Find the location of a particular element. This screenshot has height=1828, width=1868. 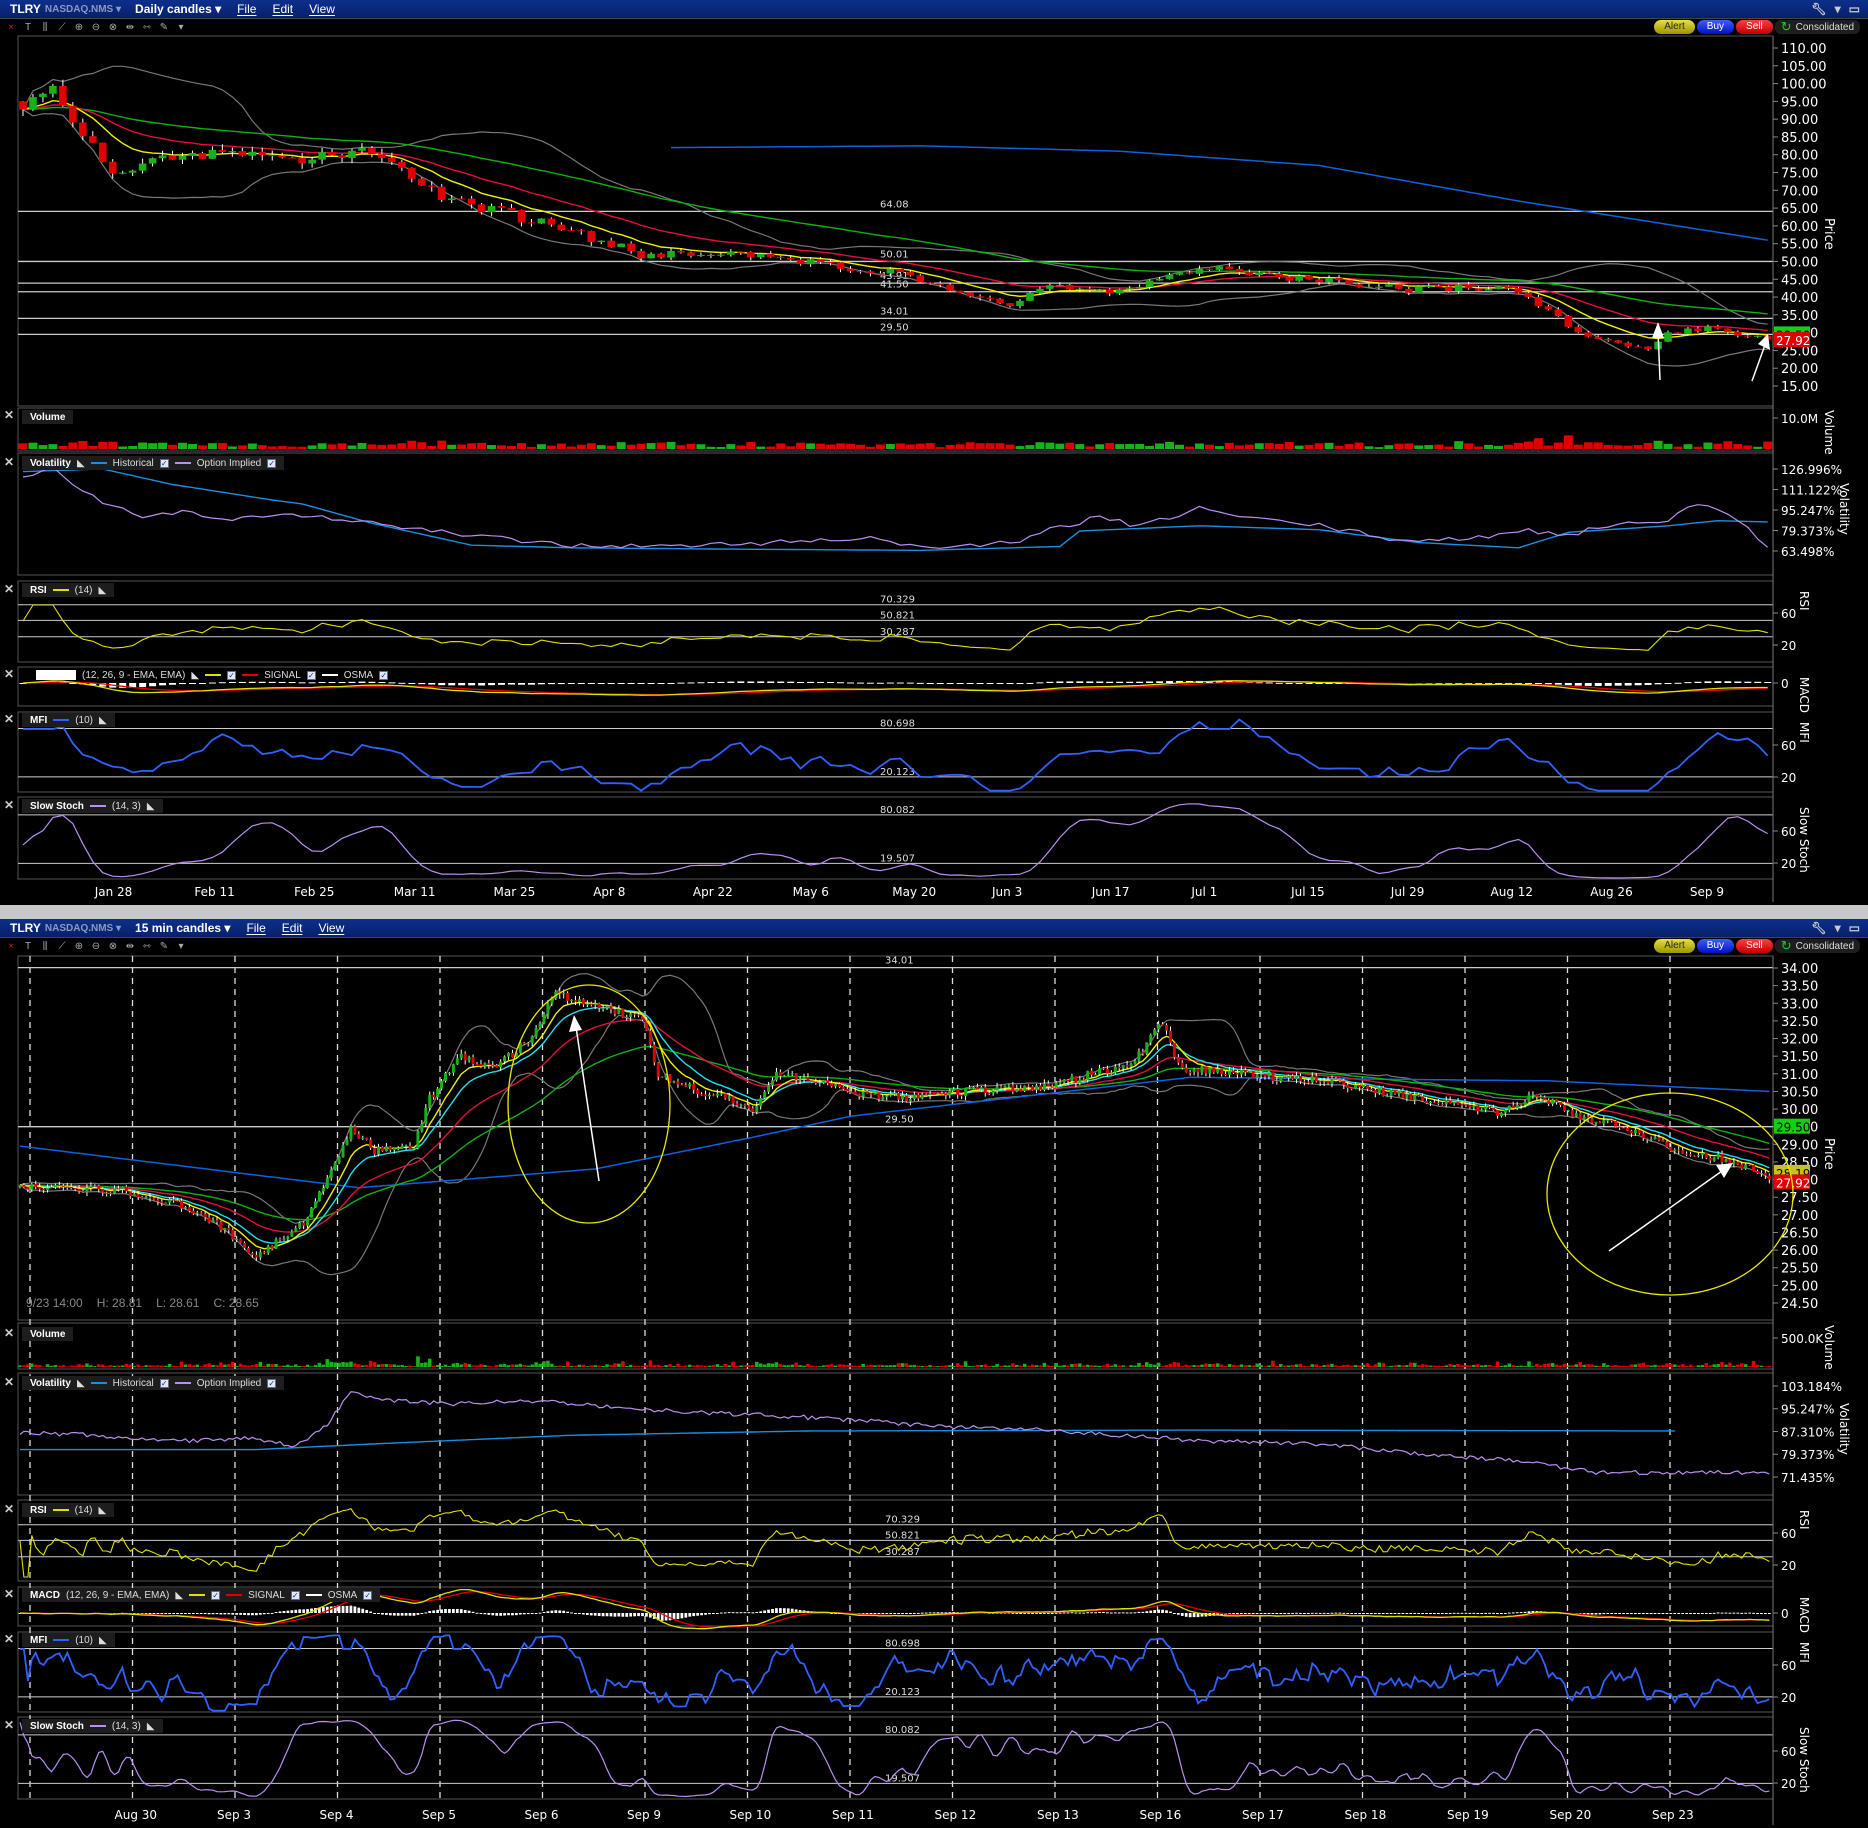

date-axis-label: Jul 15 is located at coordinates (1307, 892).